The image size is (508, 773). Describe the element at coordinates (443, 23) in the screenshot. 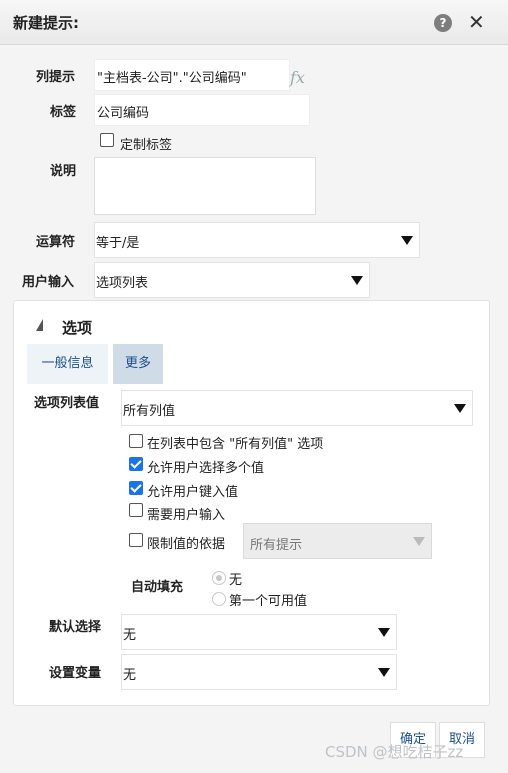

I see `help-icon: ?` at that location.